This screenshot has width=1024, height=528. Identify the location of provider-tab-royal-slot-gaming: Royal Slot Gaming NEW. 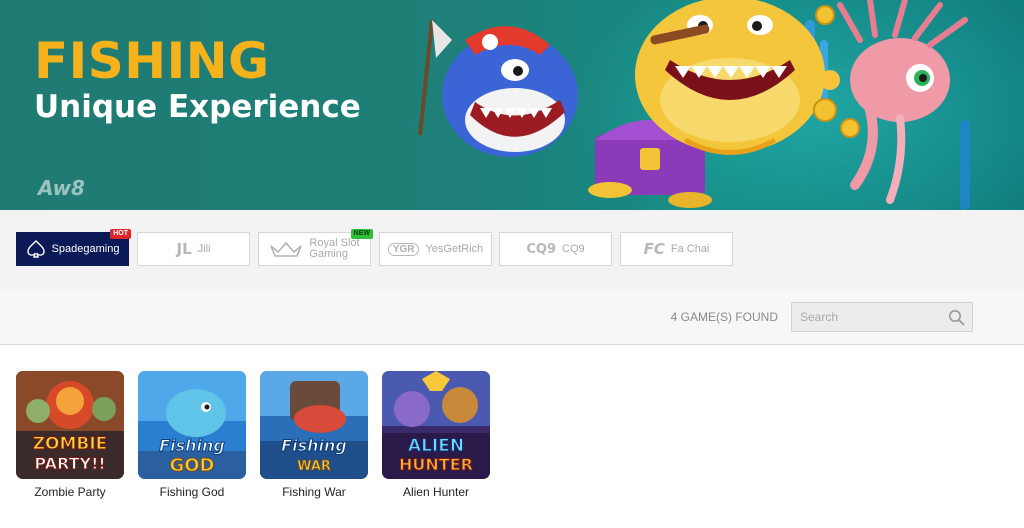
(315, 247).